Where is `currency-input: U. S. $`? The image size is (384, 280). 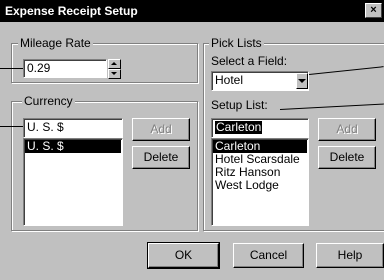 currency-input: U. S. $ is located at coordinates (73, 128).